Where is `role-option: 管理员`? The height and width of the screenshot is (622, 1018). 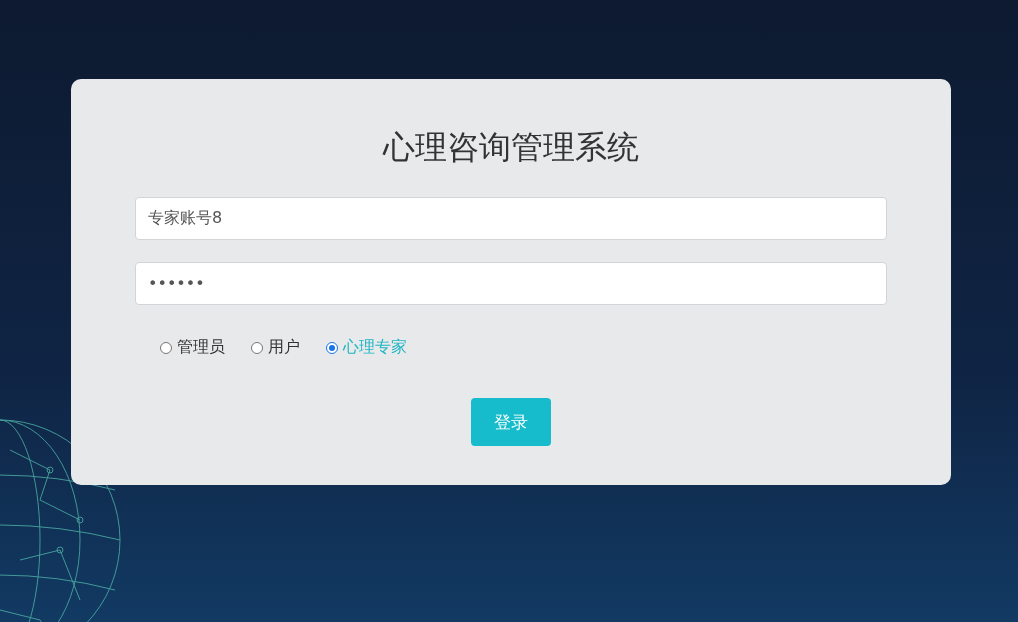
role-option: 管理员 is located at coordinates (192, 347).